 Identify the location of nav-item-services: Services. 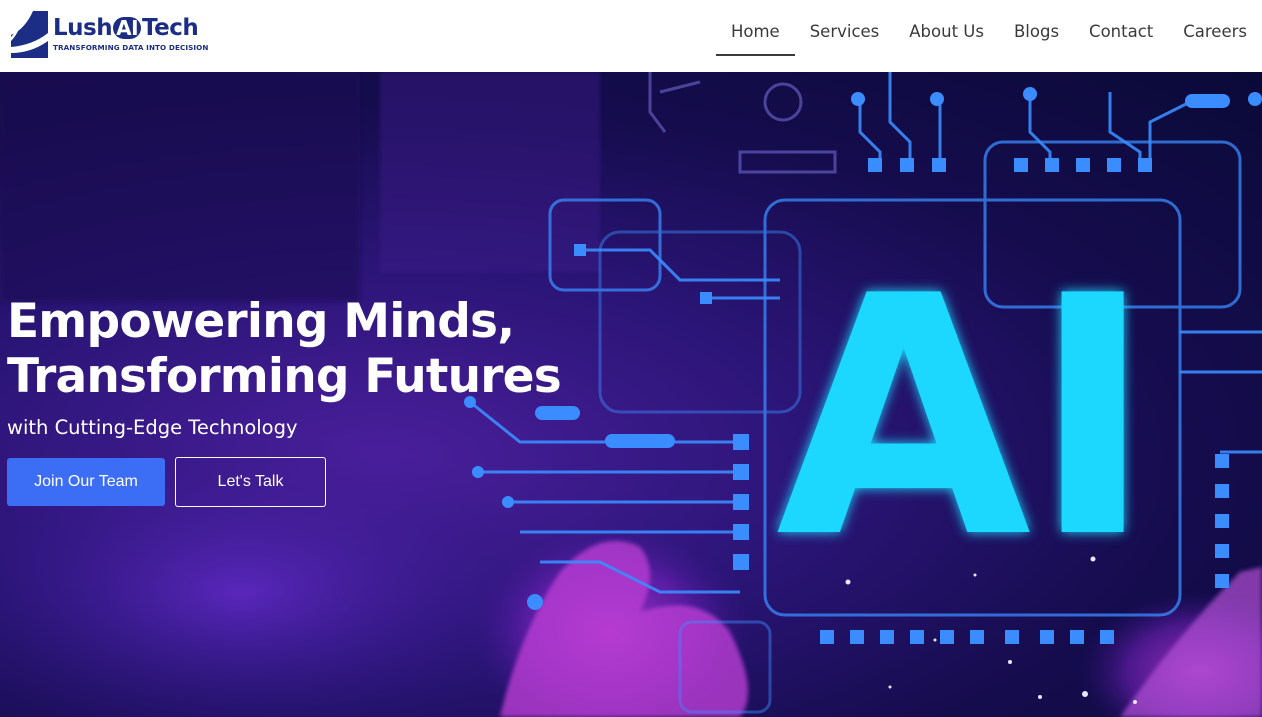
(845, 28).